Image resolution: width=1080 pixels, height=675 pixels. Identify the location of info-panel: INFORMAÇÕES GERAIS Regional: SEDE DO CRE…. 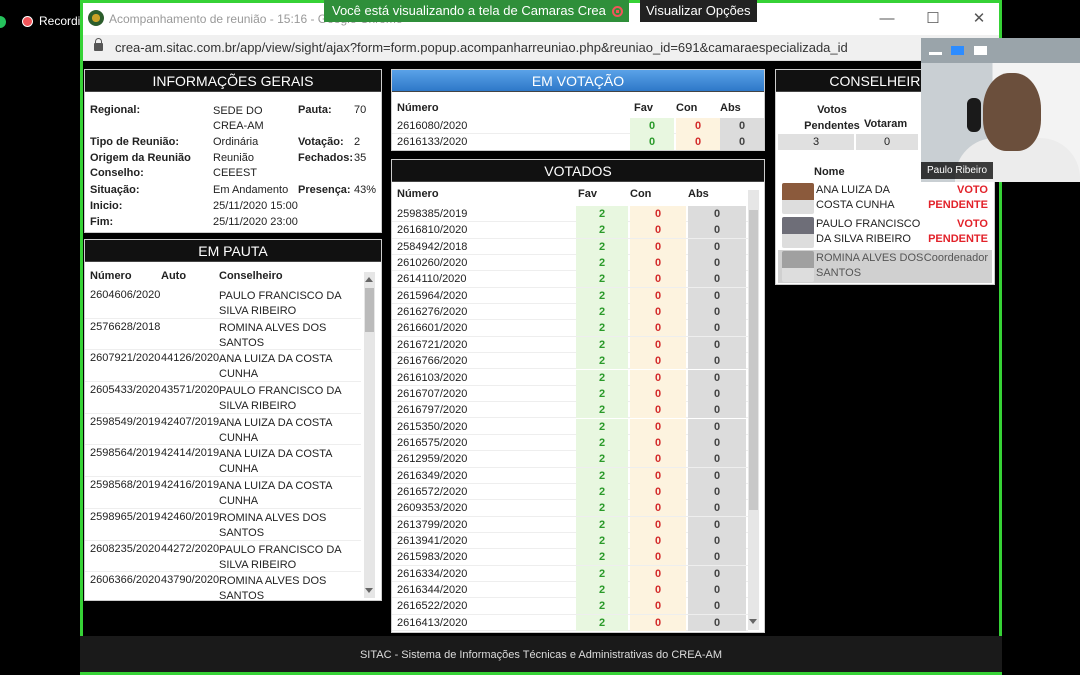
(233, 151).